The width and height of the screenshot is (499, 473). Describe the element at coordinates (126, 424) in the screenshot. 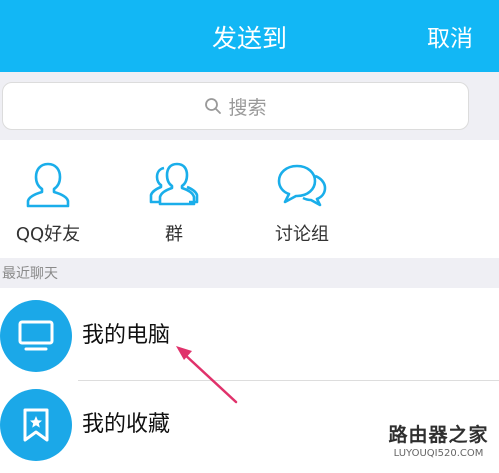

I see `chat-name: 我的收藏` at that location.